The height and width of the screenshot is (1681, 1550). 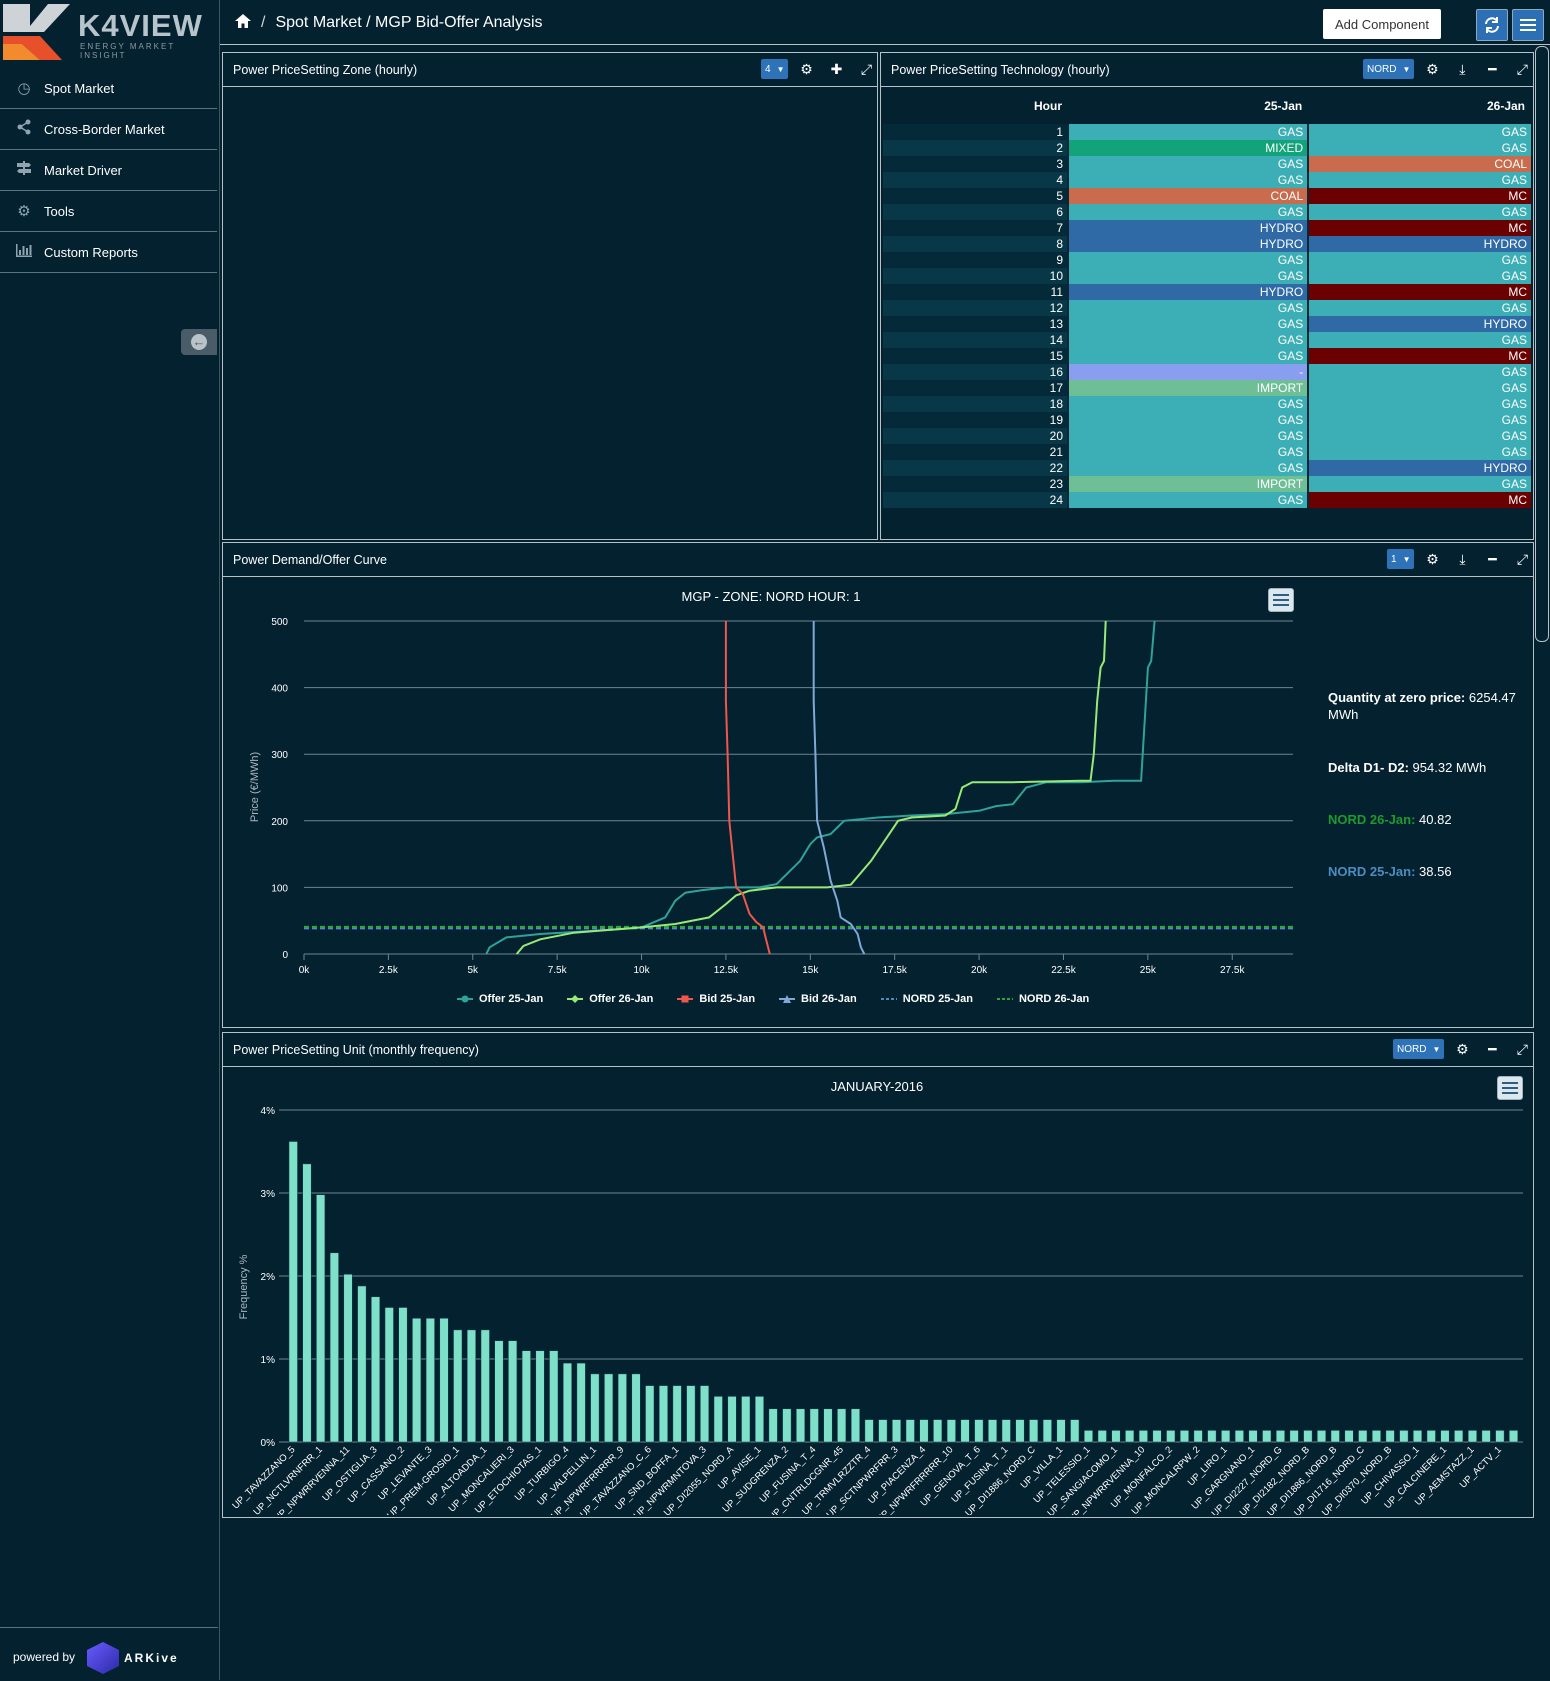 I want to click on arrow-left-circle-icon: ←, so click(x=199, y=342).